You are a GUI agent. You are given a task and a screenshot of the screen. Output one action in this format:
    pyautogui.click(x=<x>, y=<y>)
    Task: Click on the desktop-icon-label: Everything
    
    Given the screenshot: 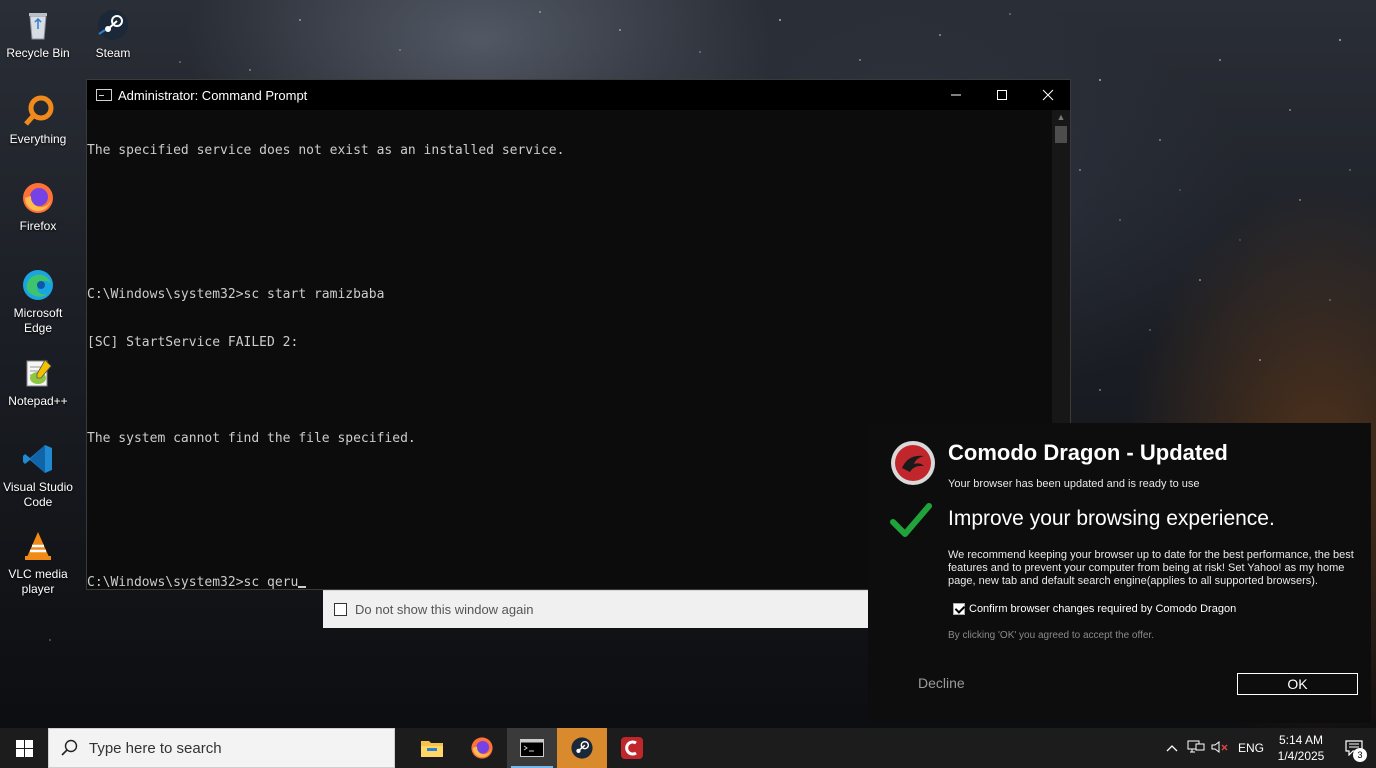 What is the action you would take?
    pyautogui.click(x=38, y=139)
    